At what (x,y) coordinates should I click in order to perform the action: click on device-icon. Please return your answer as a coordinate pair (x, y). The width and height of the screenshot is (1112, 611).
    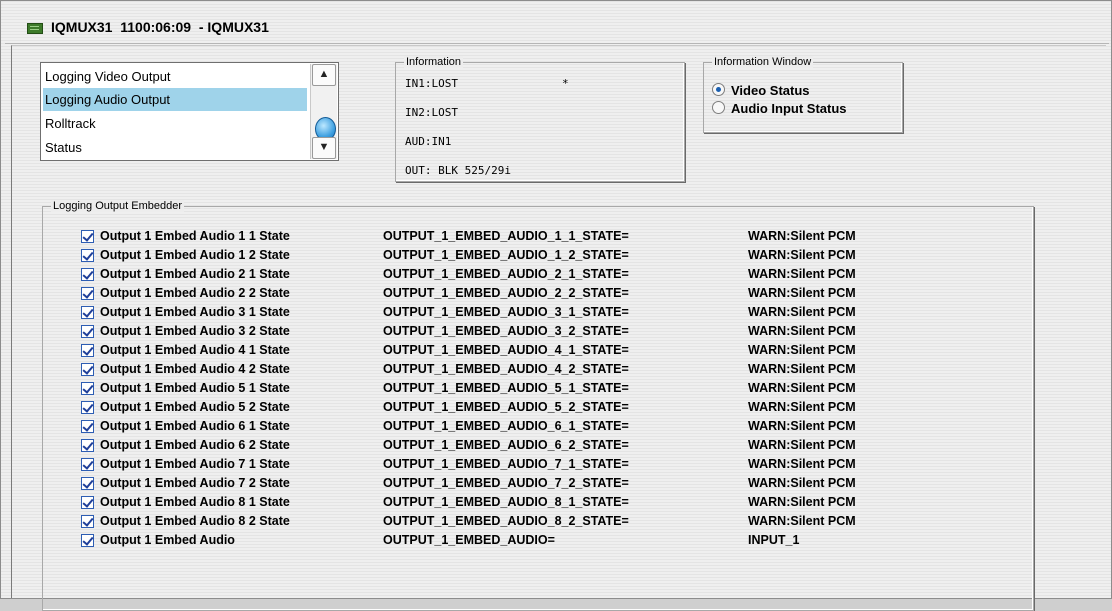
    Looking at the image, I should click on (35, 28).